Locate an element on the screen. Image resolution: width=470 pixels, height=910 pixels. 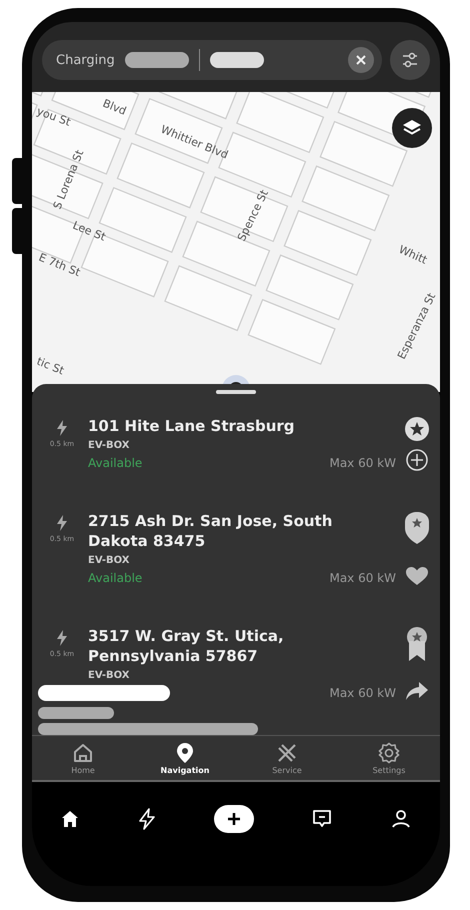
search-field: Charging is located at coordinates (212, 60).